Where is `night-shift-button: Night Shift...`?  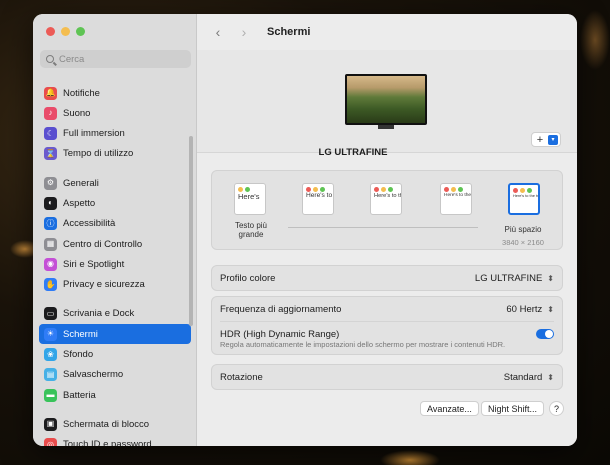
night-shift-button: Night Shift... is located at coordinates (513, 408).